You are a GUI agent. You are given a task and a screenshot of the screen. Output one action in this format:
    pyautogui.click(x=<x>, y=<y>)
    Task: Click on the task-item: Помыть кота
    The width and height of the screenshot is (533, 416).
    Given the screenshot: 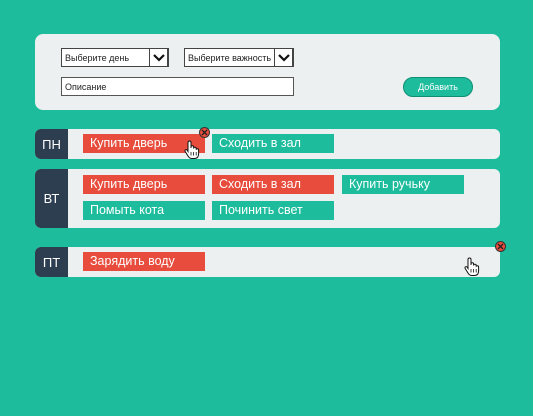 What is the action you would take?
    pyautogui.click(x=144, y=210)
    